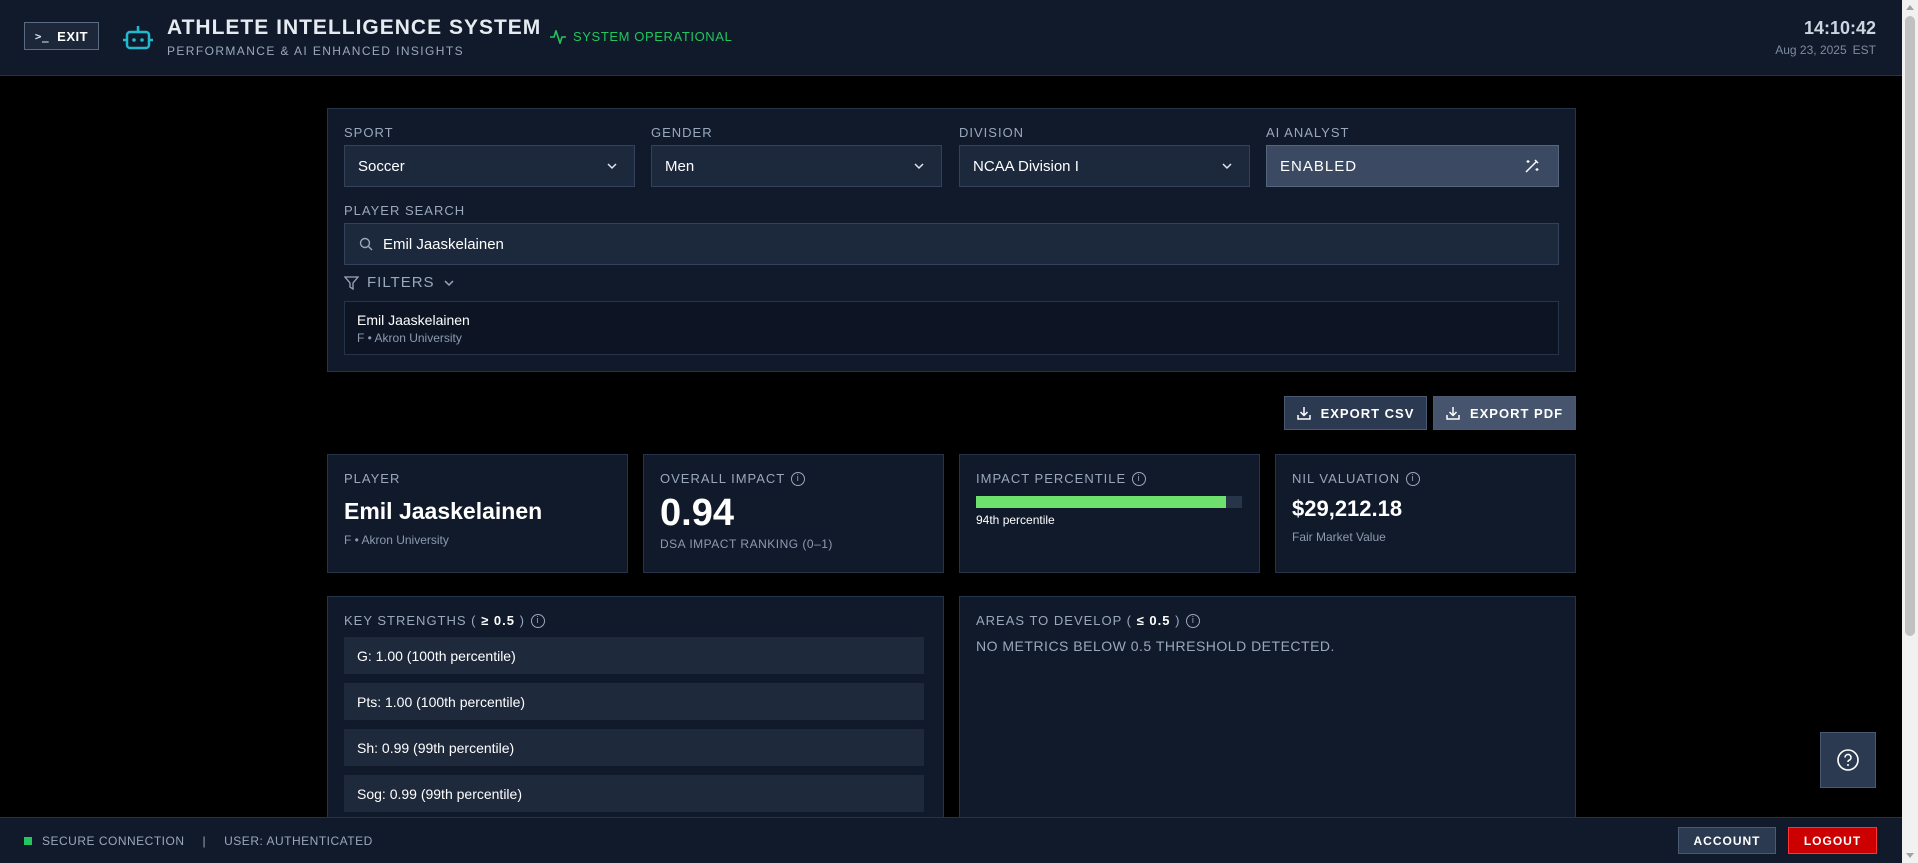  I want to click on strengths-threshold: ≥ 0.5, so click(498, 620).